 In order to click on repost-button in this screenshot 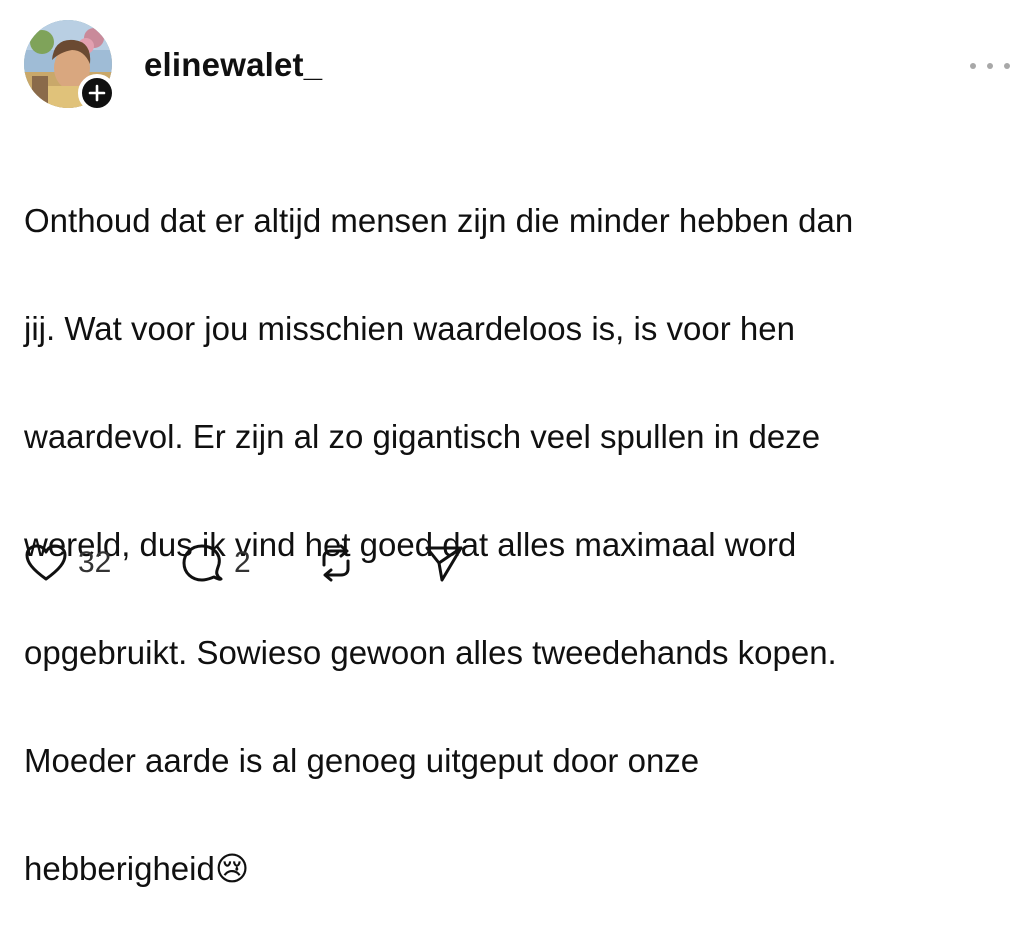, I will do `click(336, 563)`.